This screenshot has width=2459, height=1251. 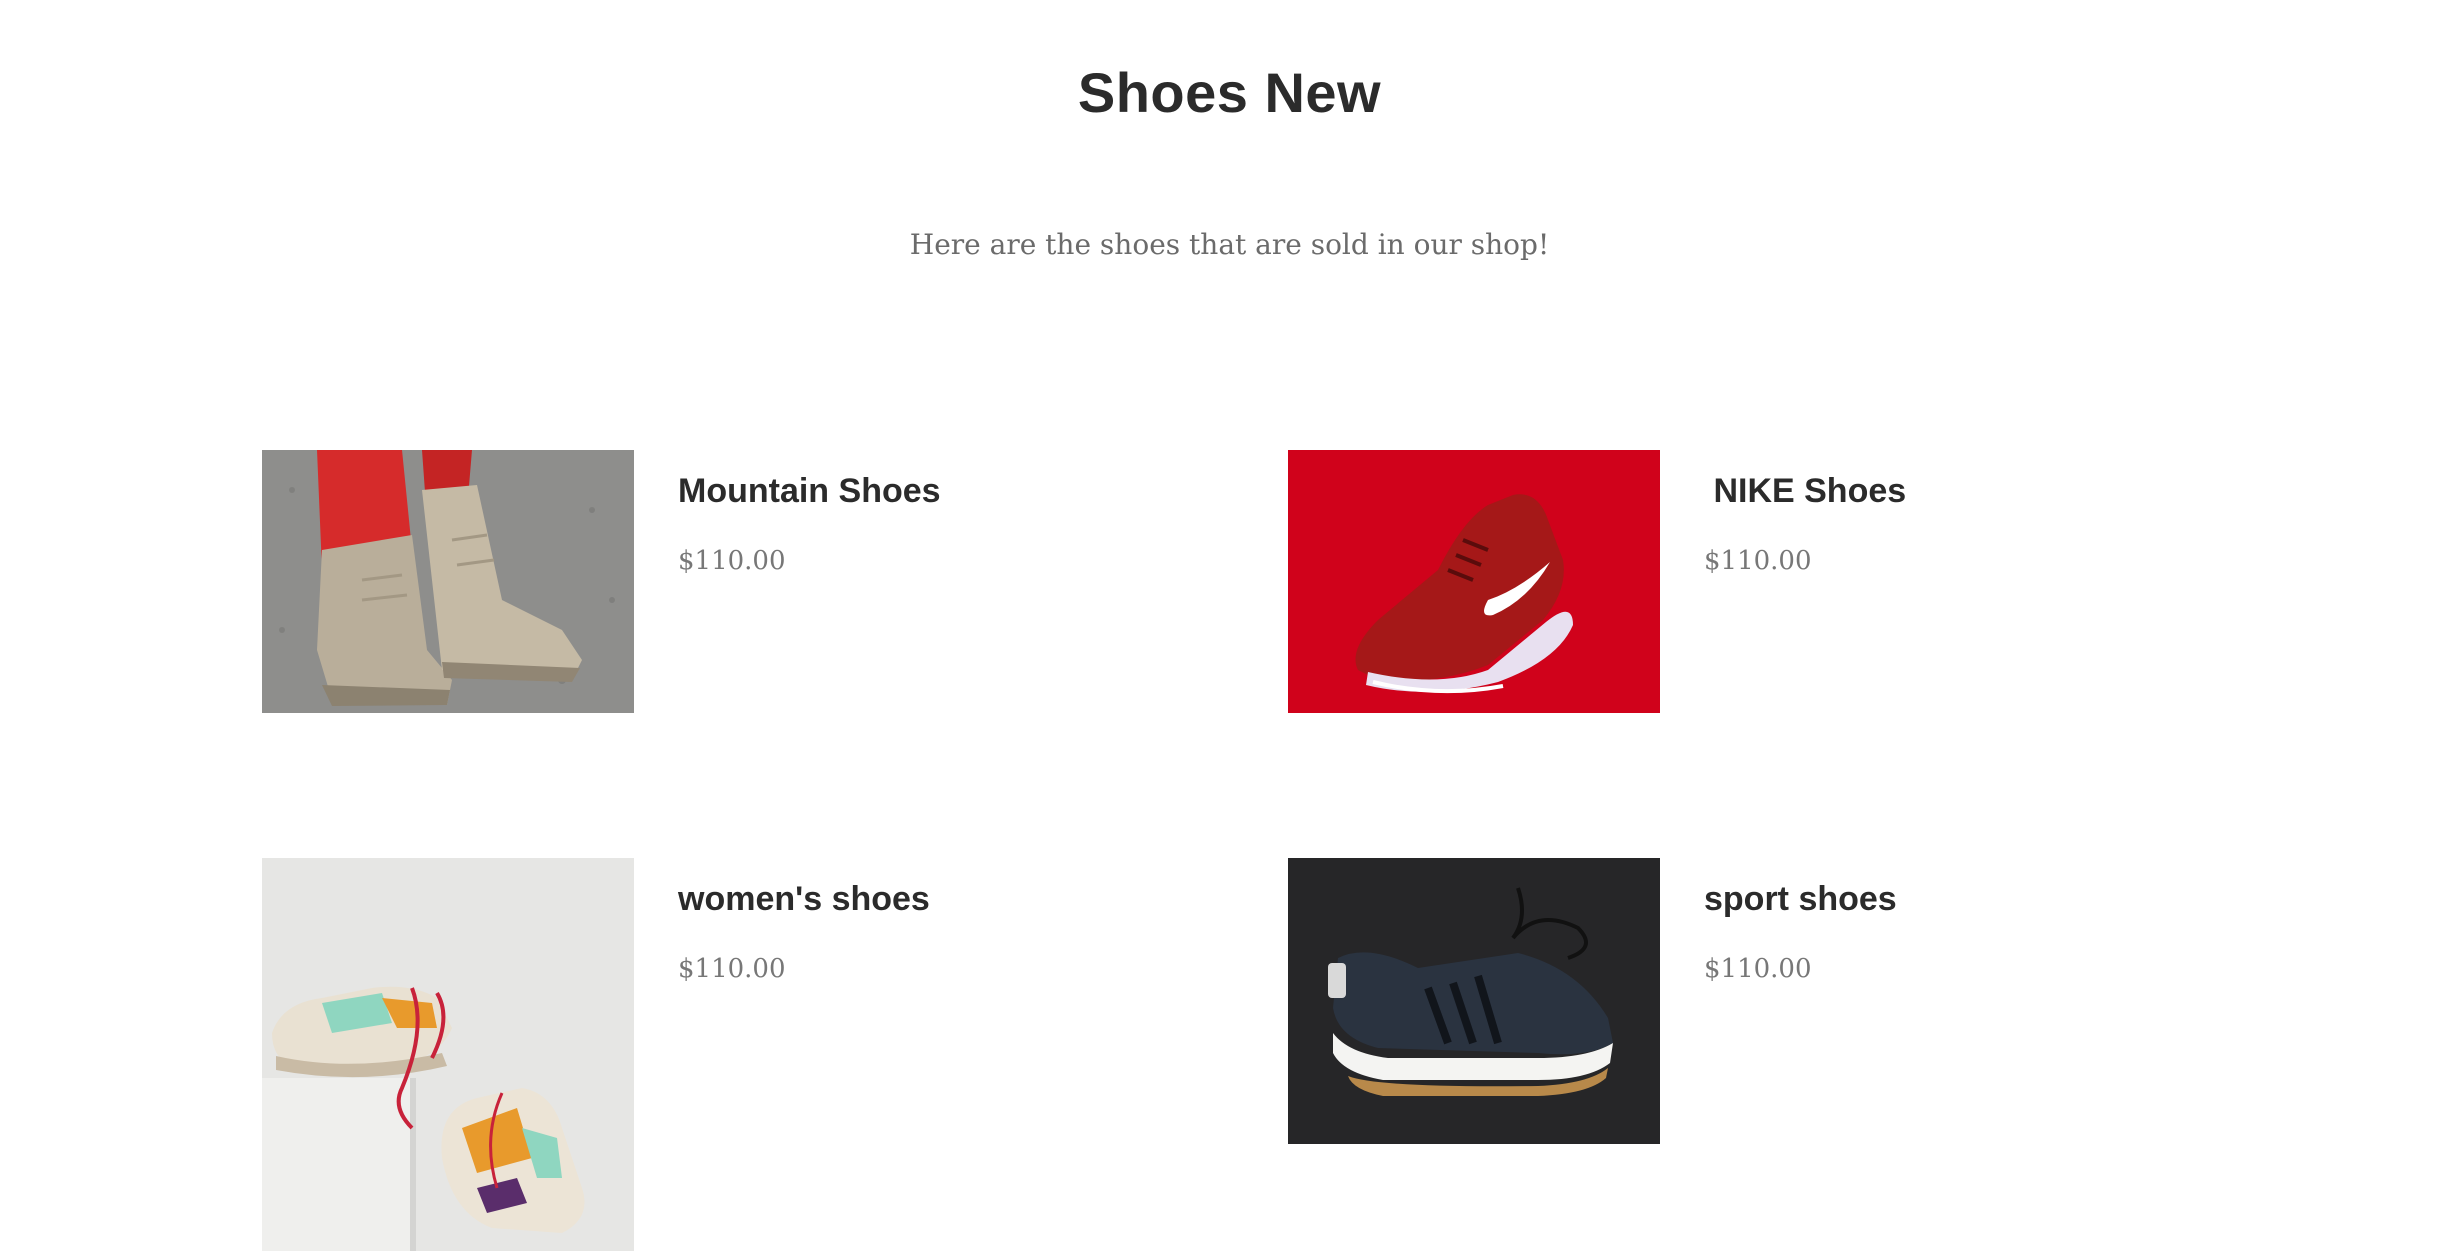 What do you see at coordinates (1474, 581) in the screenshot?
I see `red-sneaker-photo` at bounding box center [1474, 581].